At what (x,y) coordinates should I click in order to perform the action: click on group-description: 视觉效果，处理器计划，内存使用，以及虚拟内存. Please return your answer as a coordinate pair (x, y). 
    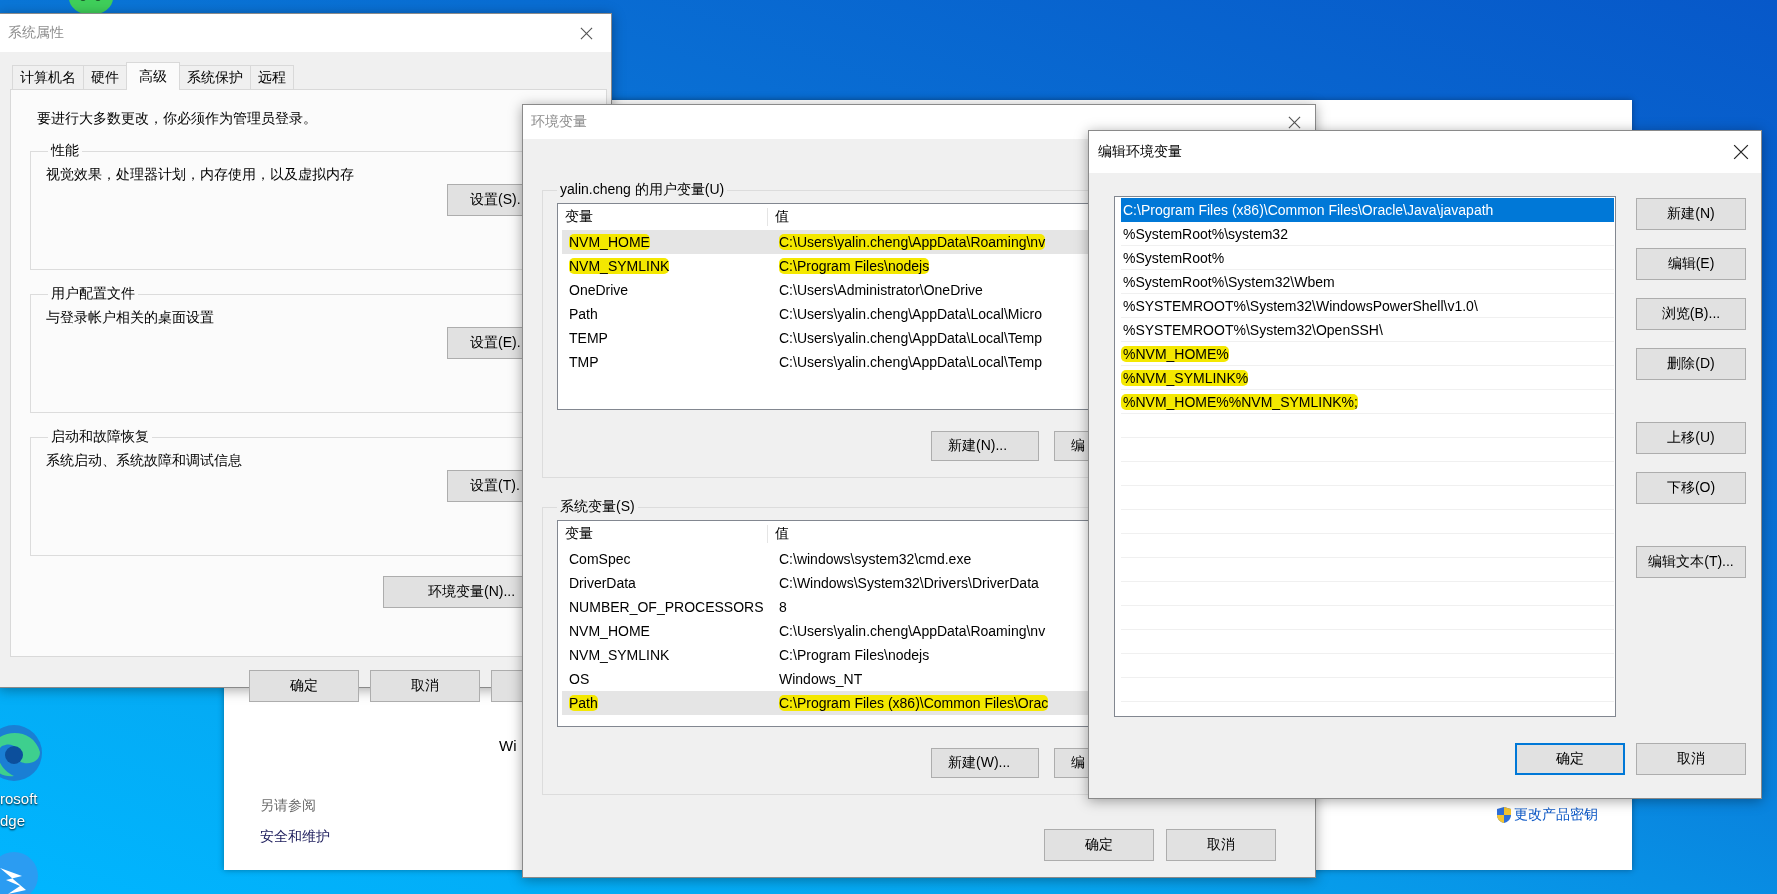
    Looking at the image, I should click on (200, 175).